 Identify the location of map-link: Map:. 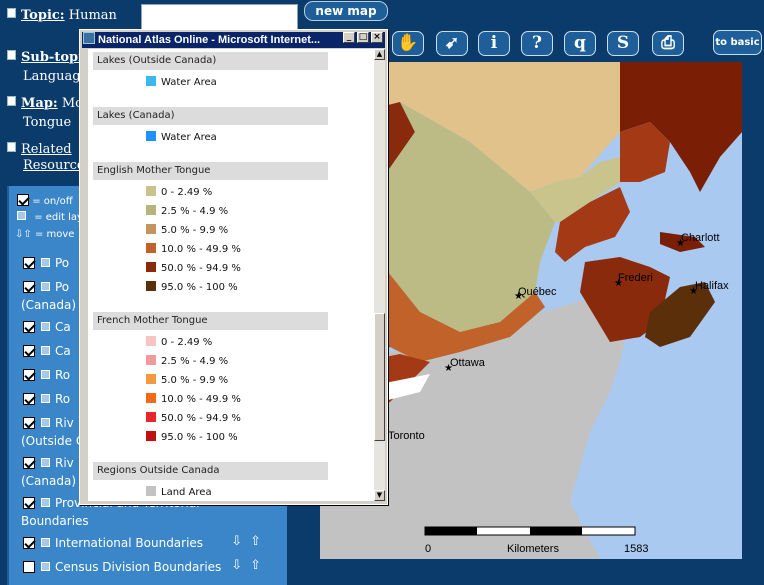
(39, 103).